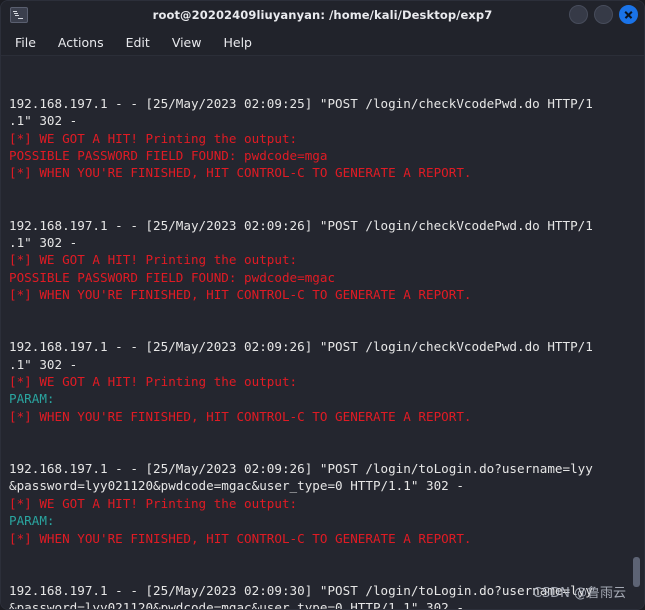 Image resolution: width=645 pixels, height=610 pixels. I want to click on menu-item-view: View, so click(187, 42).